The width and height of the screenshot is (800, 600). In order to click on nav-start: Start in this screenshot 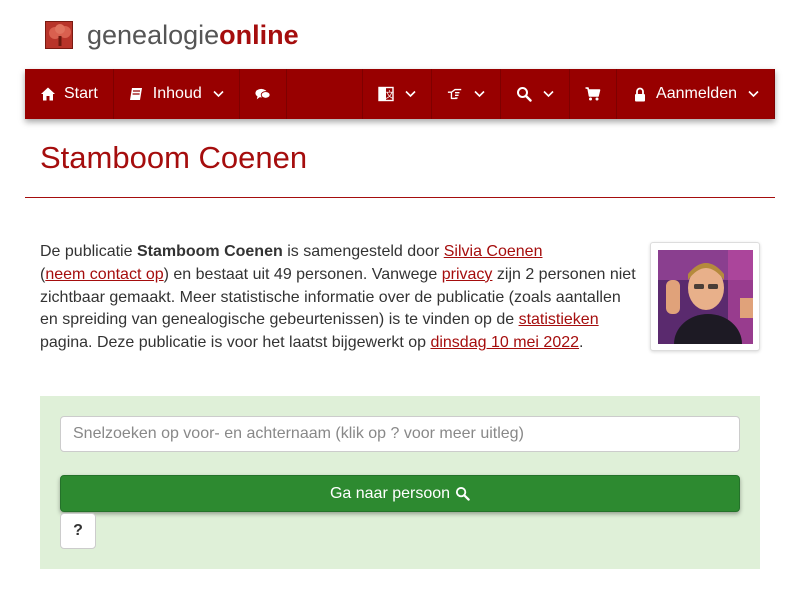, I will do `click(69, 94)`.